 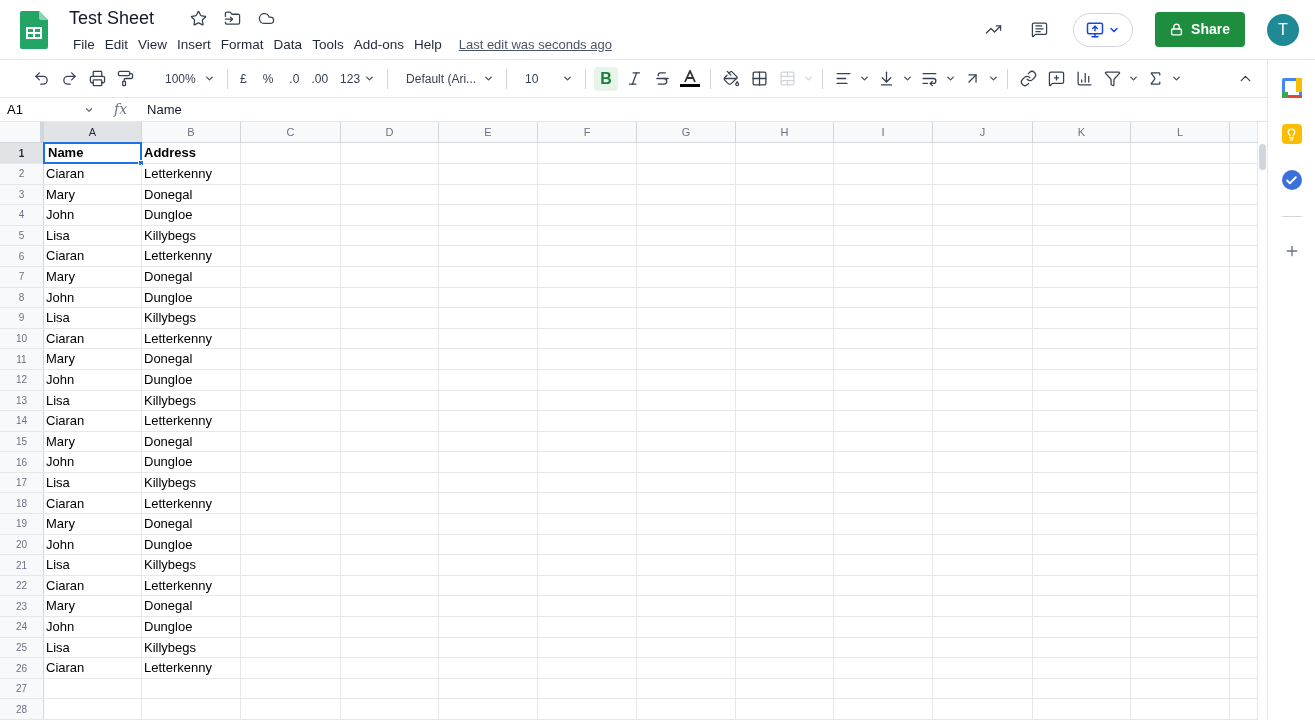 I want to click on last-edit-link: Last edit was seconds ago, so click(x=535, y=45).